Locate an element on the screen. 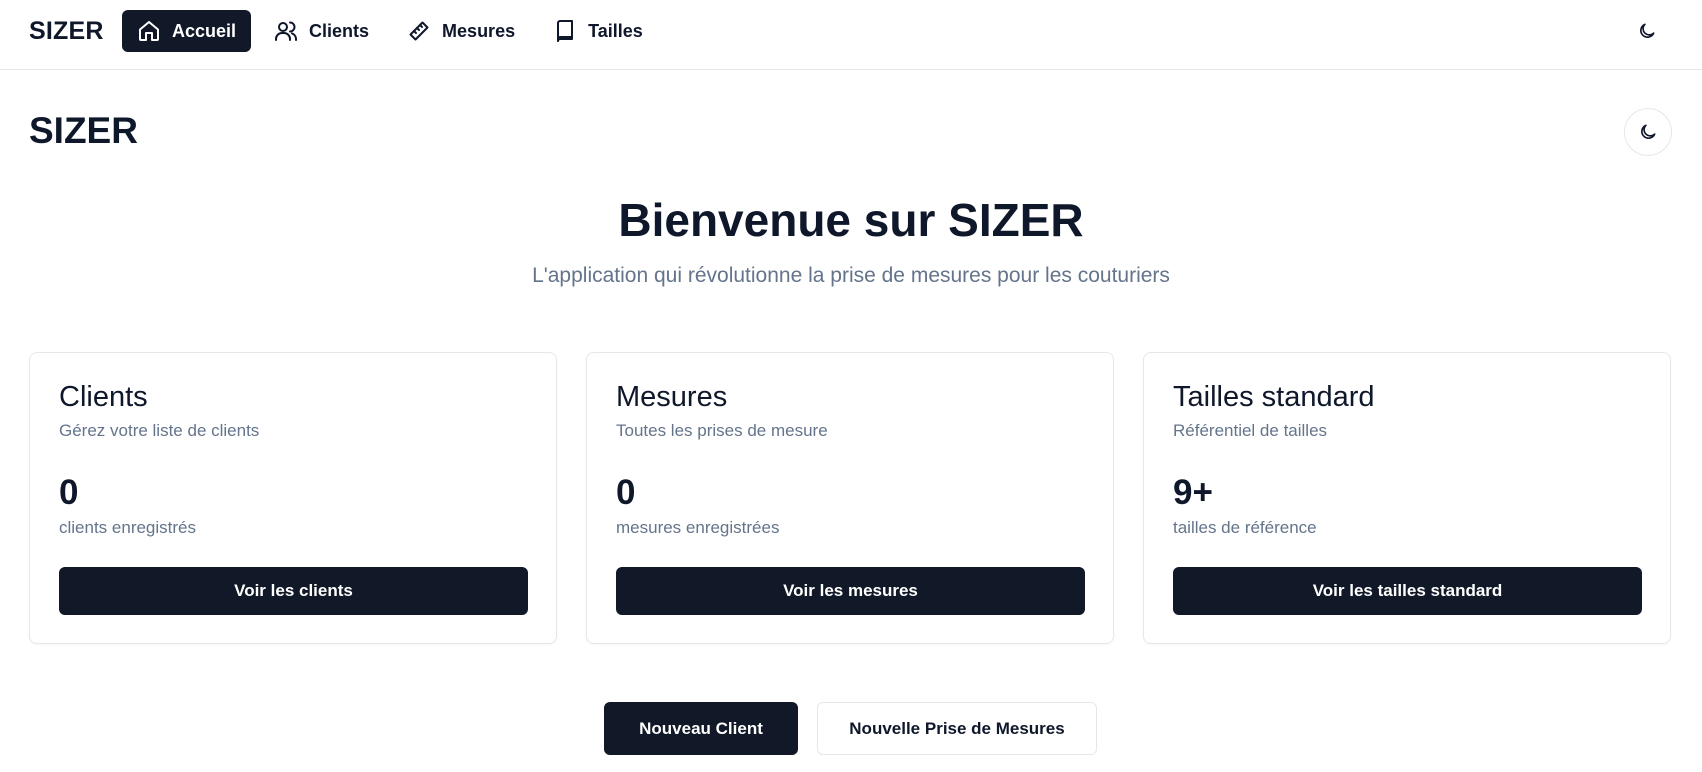  nav-item-label: Tailles is located at coordinates (615, 30).